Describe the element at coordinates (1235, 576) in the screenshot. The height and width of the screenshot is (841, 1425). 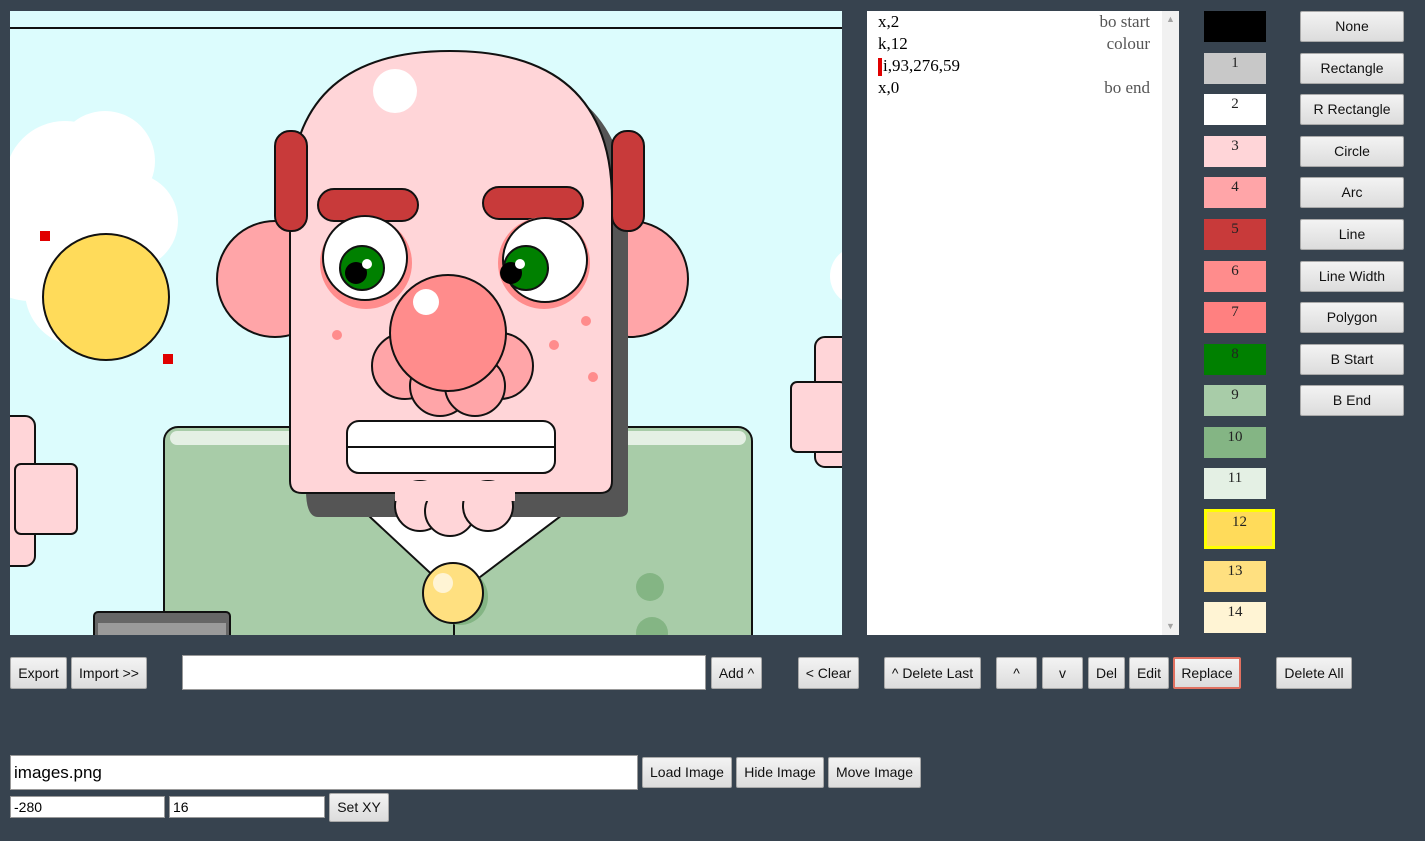
I see `colour-swatch-13: 13` at that location.